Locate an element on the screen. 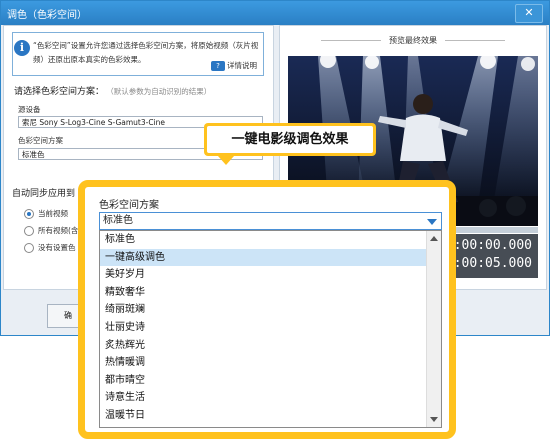  dropdown-option: 绮丽斑斓 is located at coordinates (263, 310).